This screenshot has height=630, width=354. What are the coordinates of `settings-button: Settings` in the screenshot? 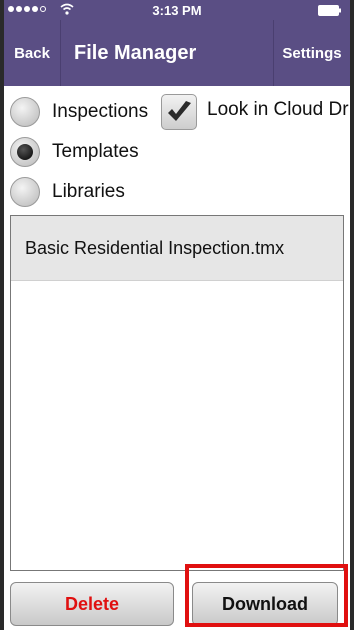 It's located at (311, 53).